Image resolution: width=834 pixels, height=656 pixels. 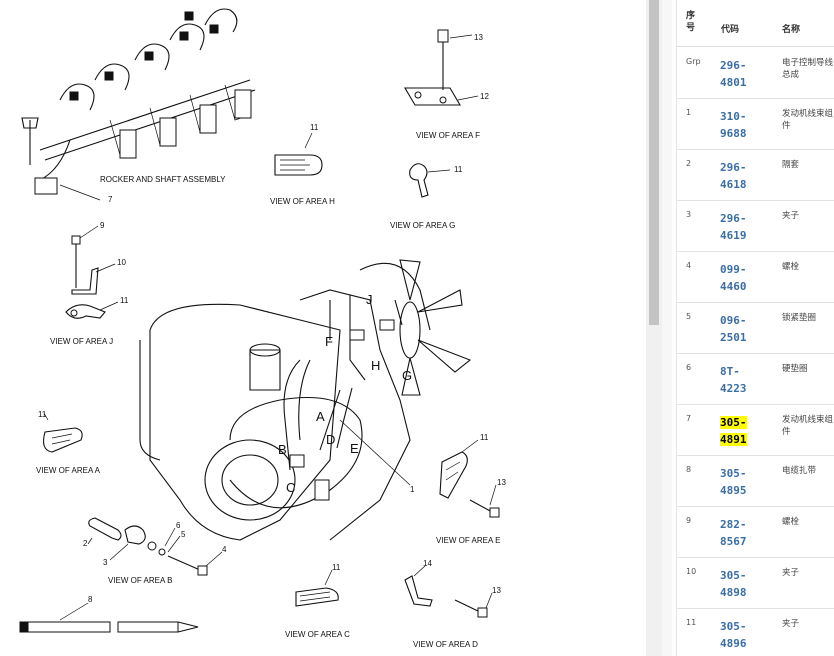 I want to click on callout-6: 6, so click(x=178, y=525).